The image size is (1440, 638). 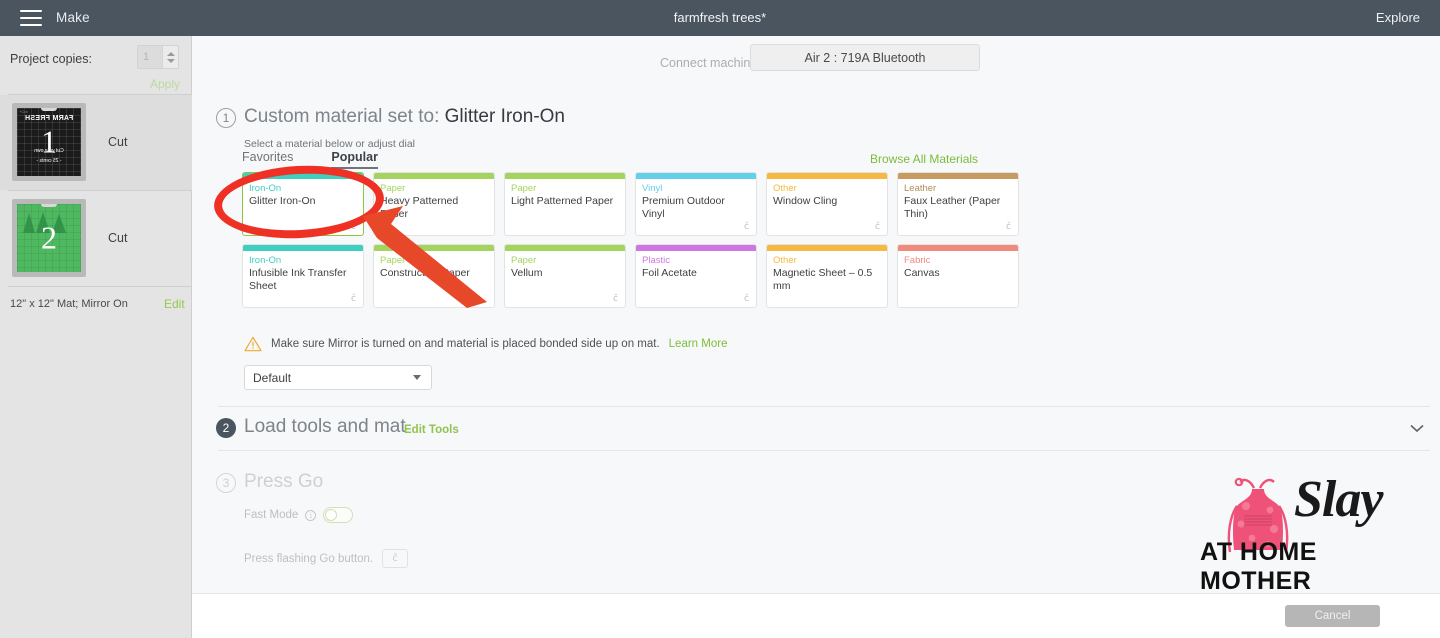 I want to click on mat-operation-2: Cut, so click(x=118, y=238).